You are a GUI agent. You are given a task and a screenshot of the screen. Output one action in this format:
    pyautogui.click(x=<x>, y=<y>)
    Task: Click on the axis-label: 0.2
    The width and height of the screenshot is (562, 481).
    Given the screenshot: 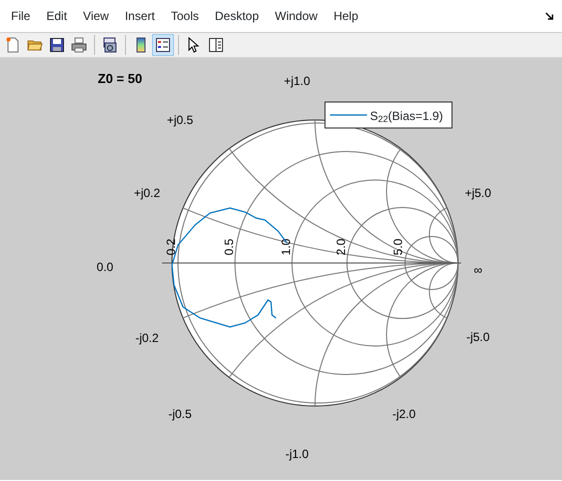 What is the action you would take?
    pyautogui.click(x=171, y=247)
    